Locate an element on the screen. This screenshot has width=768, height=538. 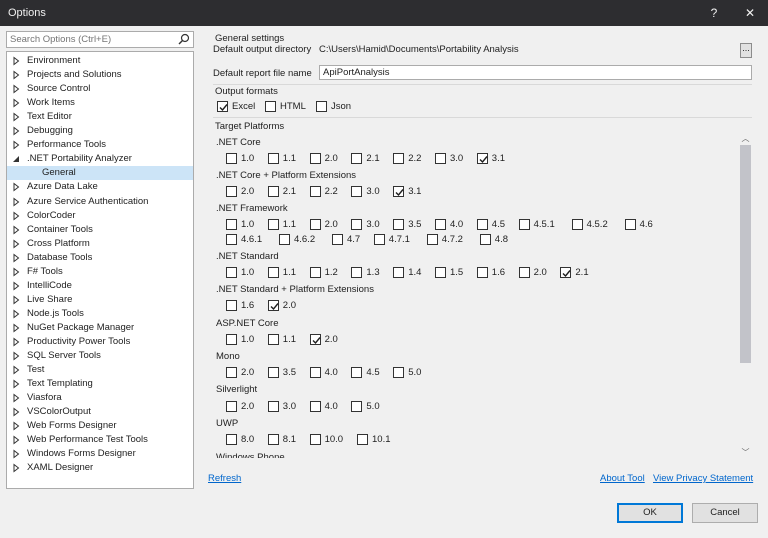
platform-version-checkbox: 4.7 is located at coordinates (346, 239).